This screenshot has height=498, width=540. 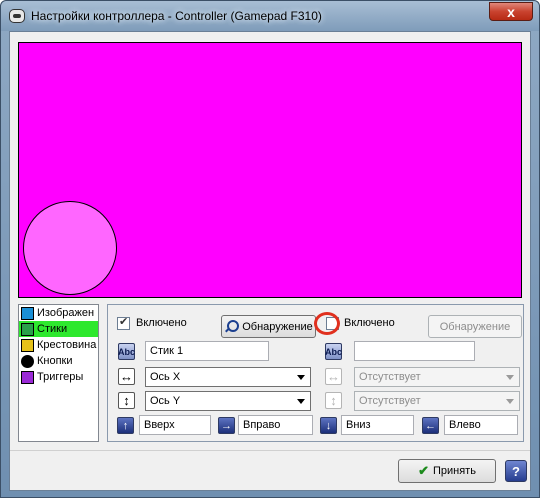 What do you see at coordinates (17, 16) in the screenshot?
I see `gamepad-icon` at bounding box center [17, 16].